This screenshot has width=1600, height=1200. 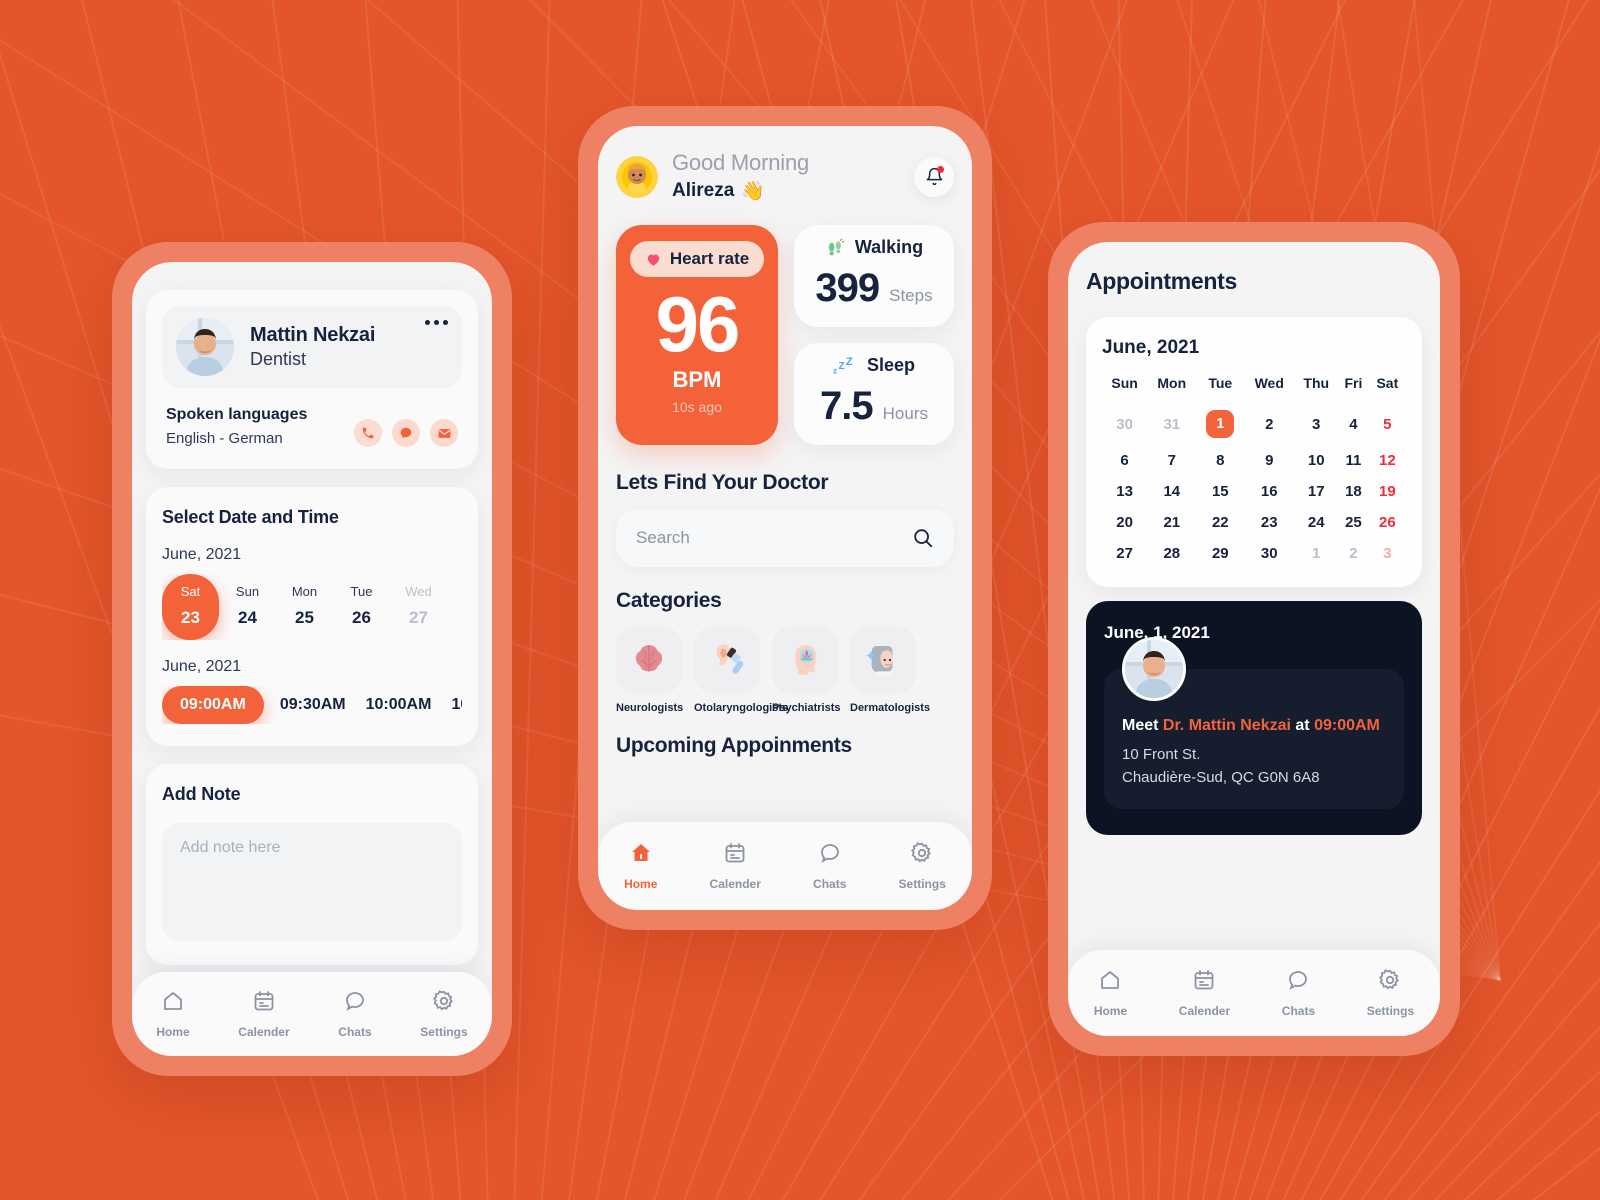 What do you see at coordinates (444, 1032) in the screenshot?
I see `nav-label: Settings` at bounding box center [444, 1032].